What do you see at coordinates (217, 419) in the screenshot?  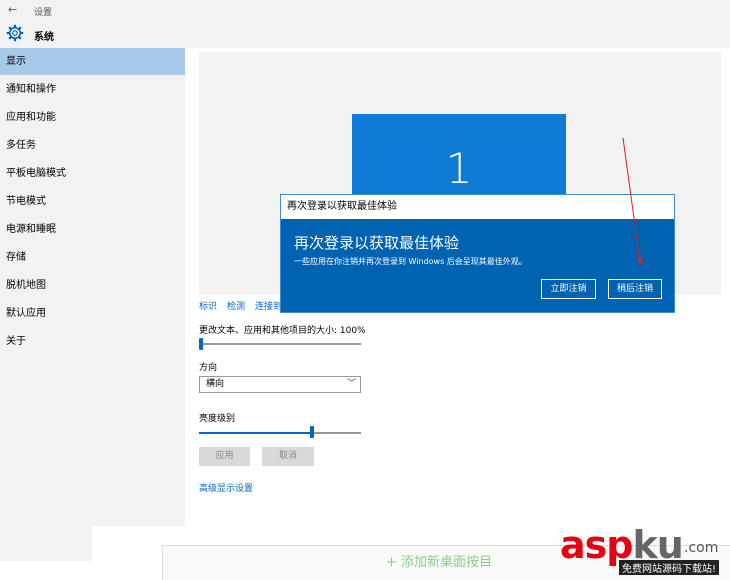 I see `brightness-label: 亮度级别` at bounding box center [217, 419].